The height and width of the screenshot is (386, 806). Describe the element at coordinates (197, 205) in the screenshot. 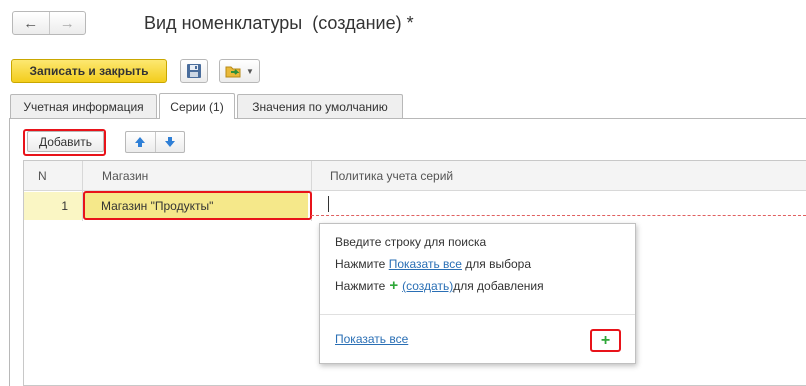

I see `highlight-frame-shop` at that location.